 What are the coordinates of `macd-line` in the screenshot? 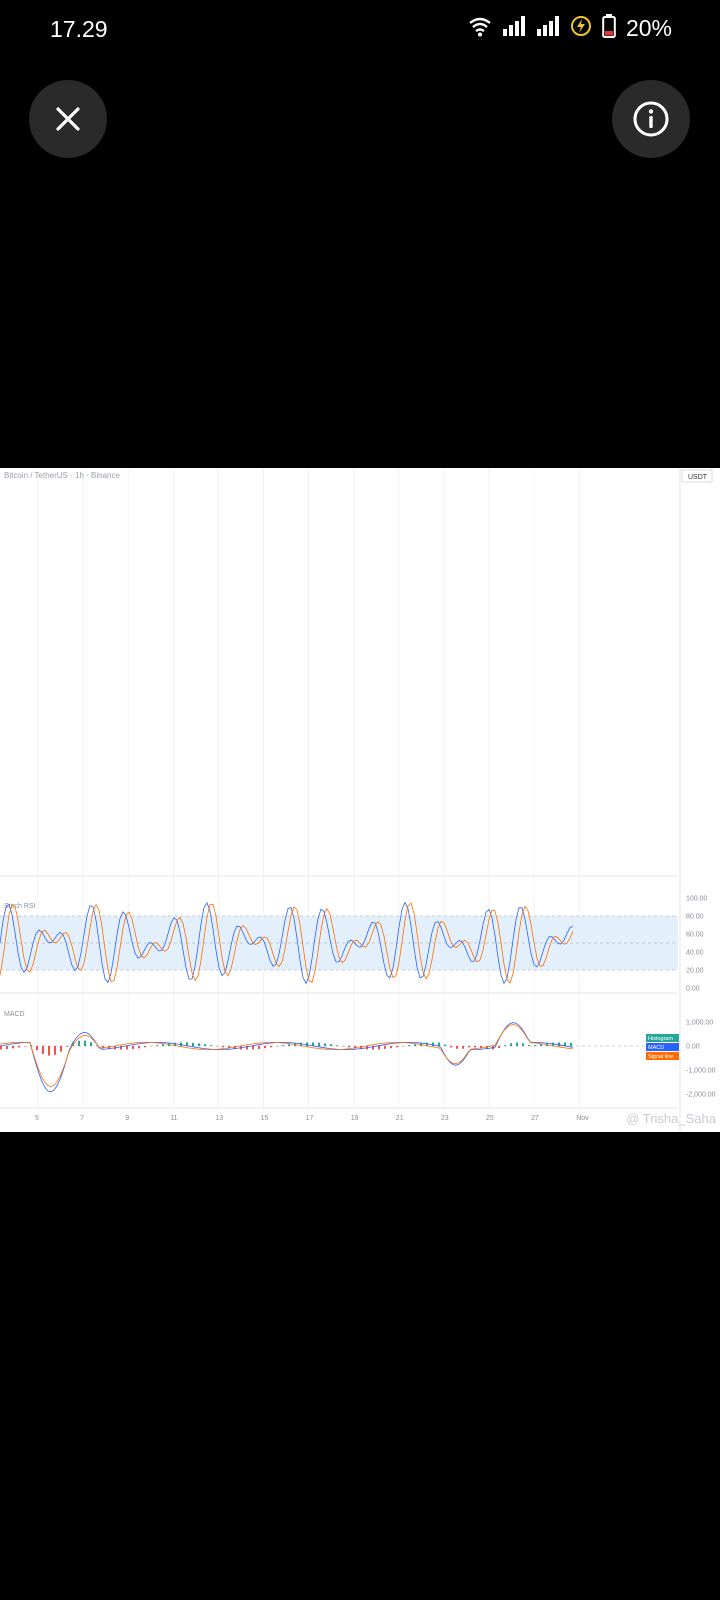 It's located at (287, 1057).